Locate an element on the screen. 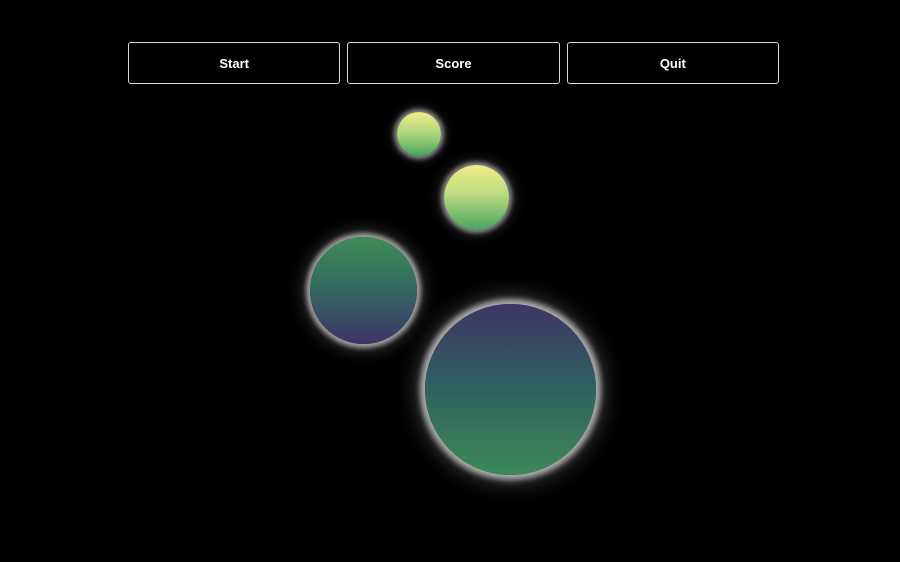 The height and width of the screenshot is (562, 900). orb-medium is located at coordinates (476, 197).